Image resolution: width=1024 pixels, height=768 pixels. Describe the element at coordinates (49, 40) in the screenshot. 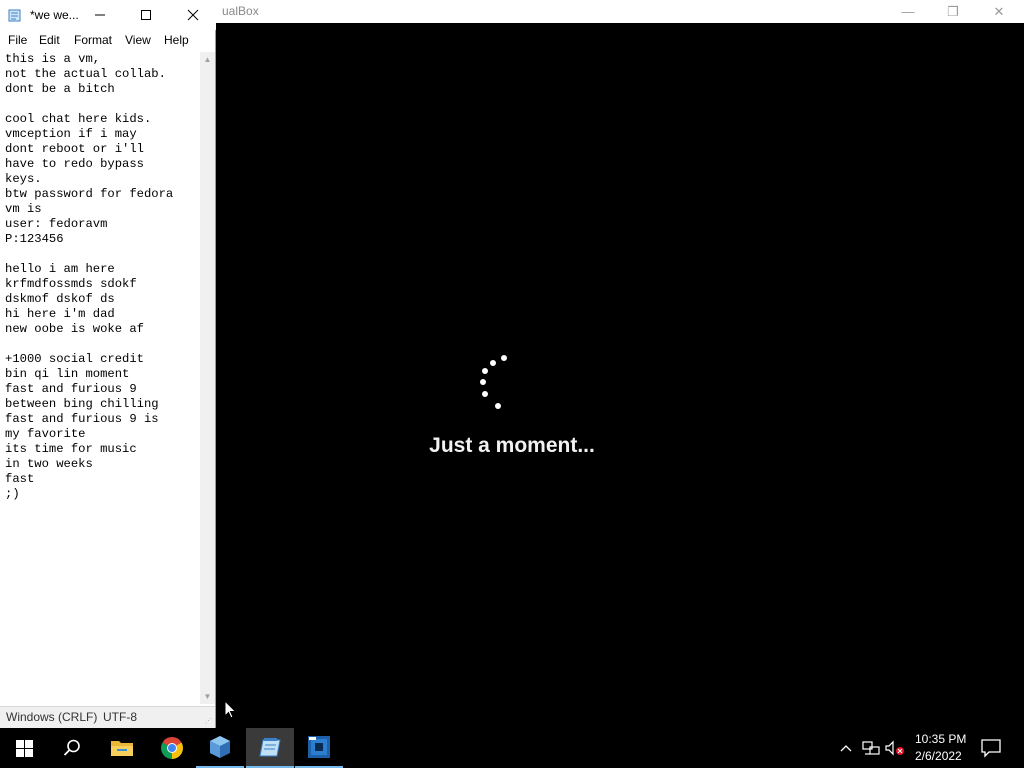

I see `menu-edit: Edit` at that location.